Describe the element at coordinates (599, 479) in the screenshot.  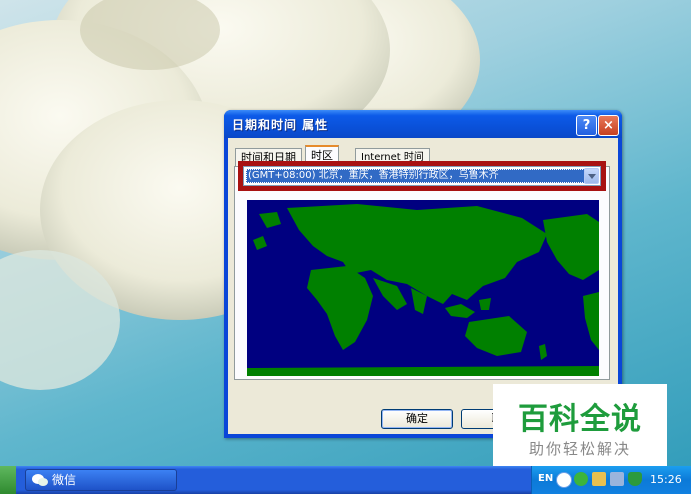
I see `tray-network-icon` at that location.